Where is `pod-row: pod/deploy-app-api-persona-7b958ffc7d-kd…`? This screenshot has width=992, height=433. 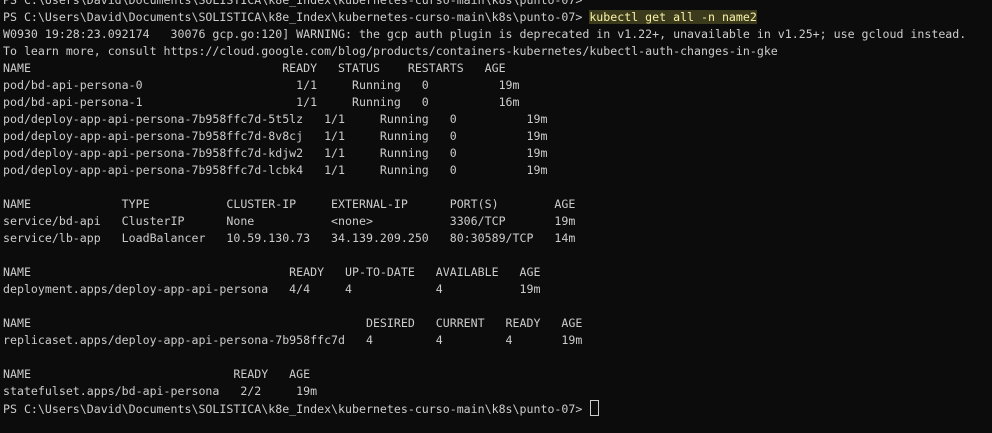
pod-row: pod/deploy-app-api-persona-7b958ffc7d-kd… is located at coordinates (275, 153).